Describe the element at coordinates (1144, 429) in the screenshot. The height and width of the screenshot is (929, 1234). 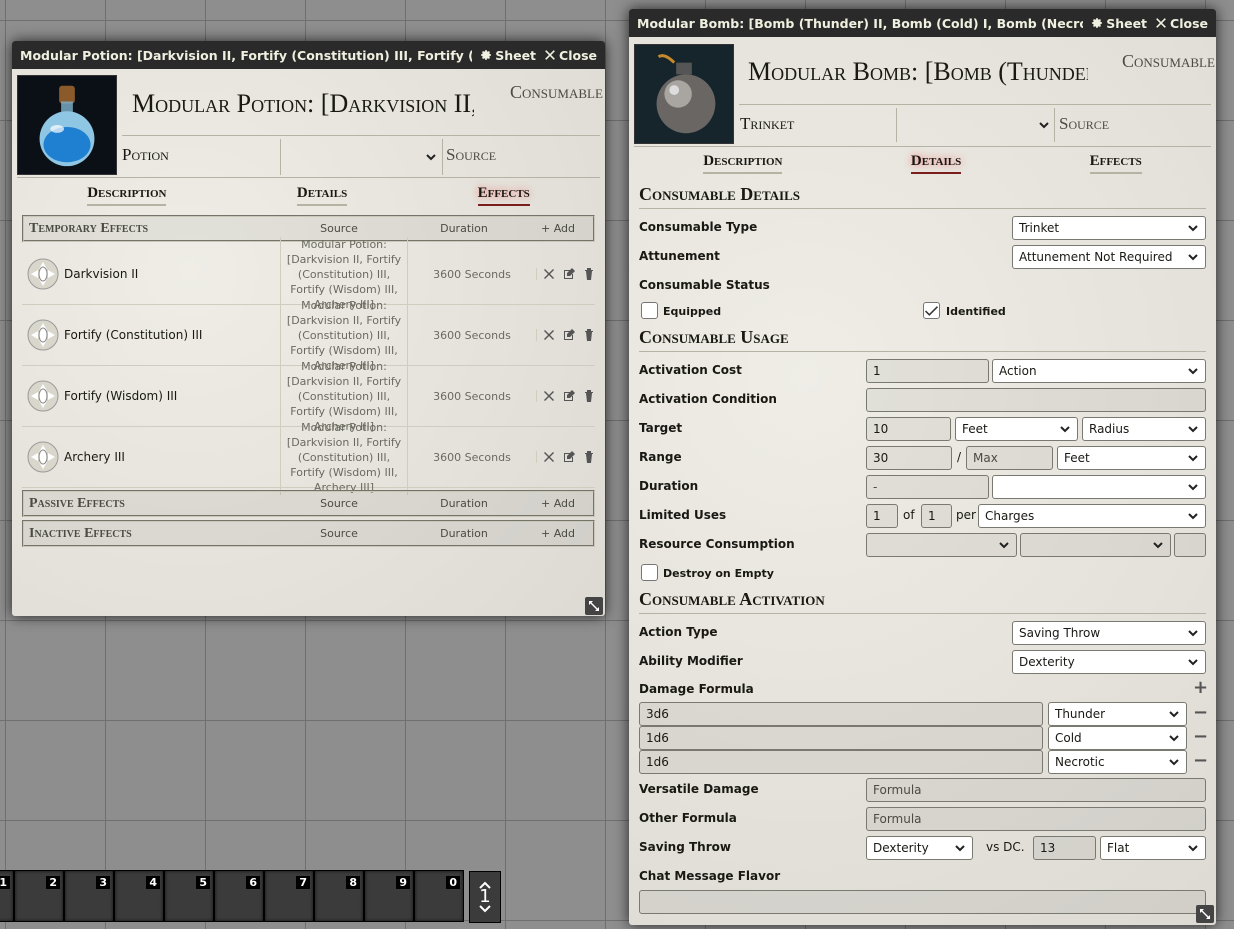
I see `target-type-select: Radius` at that location.